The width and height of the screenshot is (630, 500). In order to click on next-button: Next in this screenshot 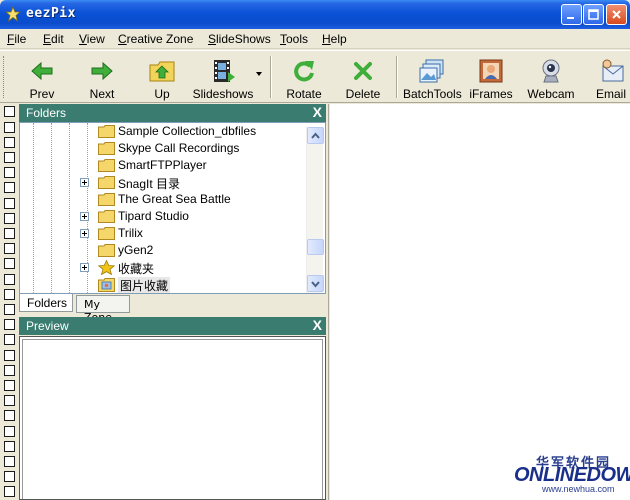, I will do `click(102, 77)`.